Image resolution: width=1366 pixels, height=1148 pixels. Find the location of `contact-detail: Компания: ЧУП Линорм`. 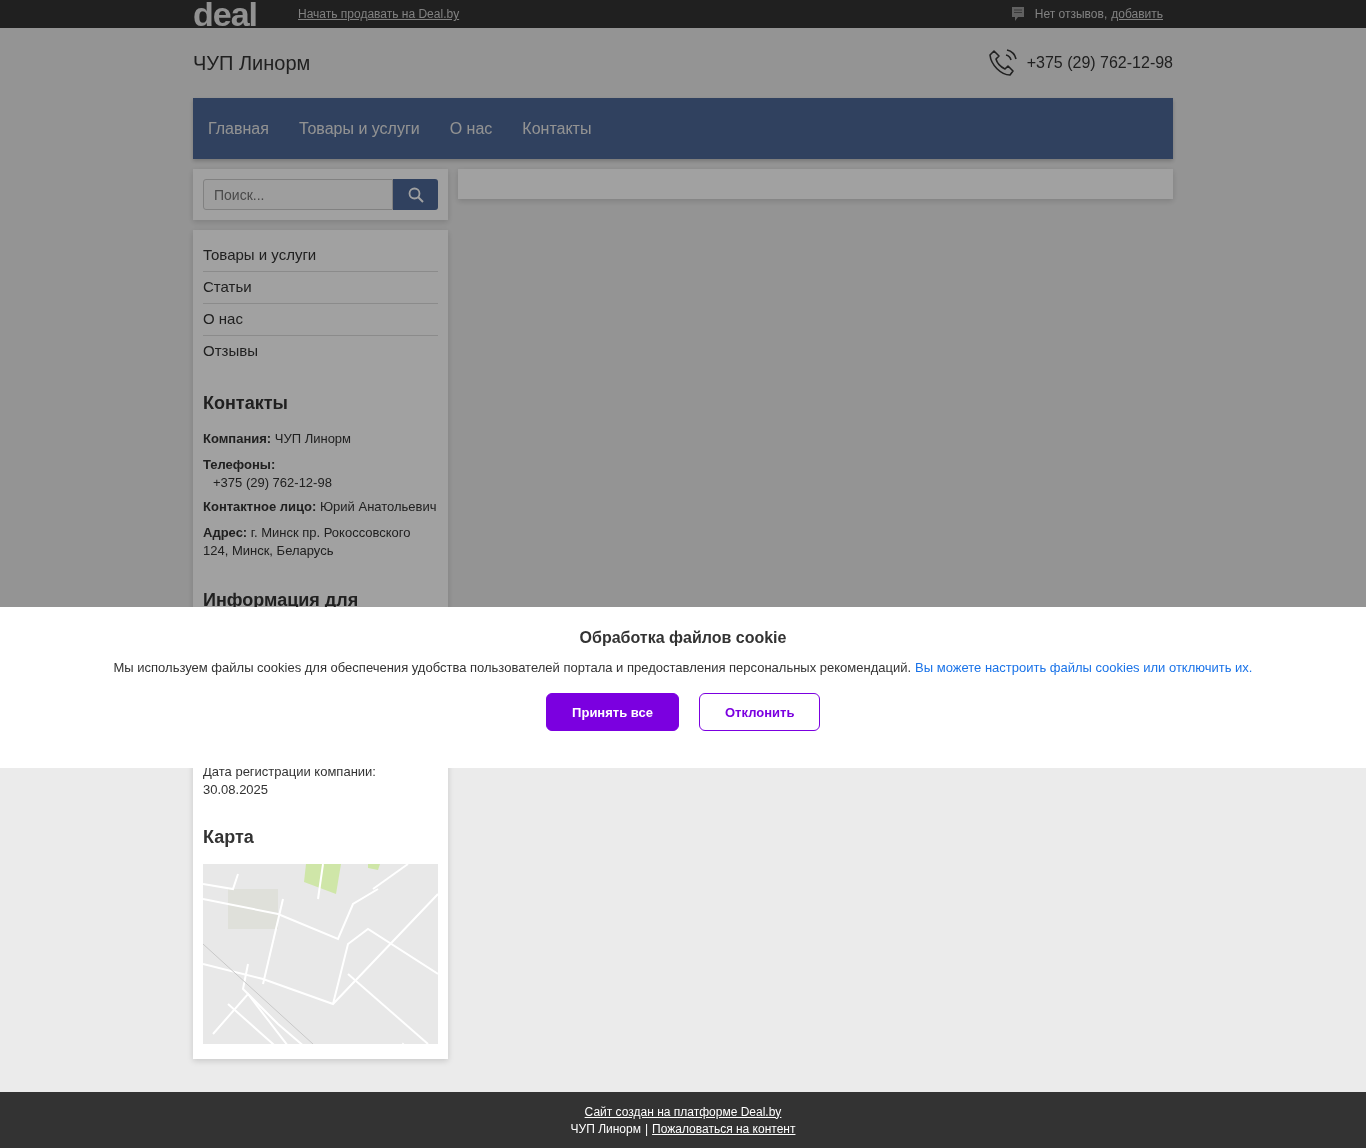

contact-detail: Компания: ЧУП Линорм is located at coordinates (278, 439).